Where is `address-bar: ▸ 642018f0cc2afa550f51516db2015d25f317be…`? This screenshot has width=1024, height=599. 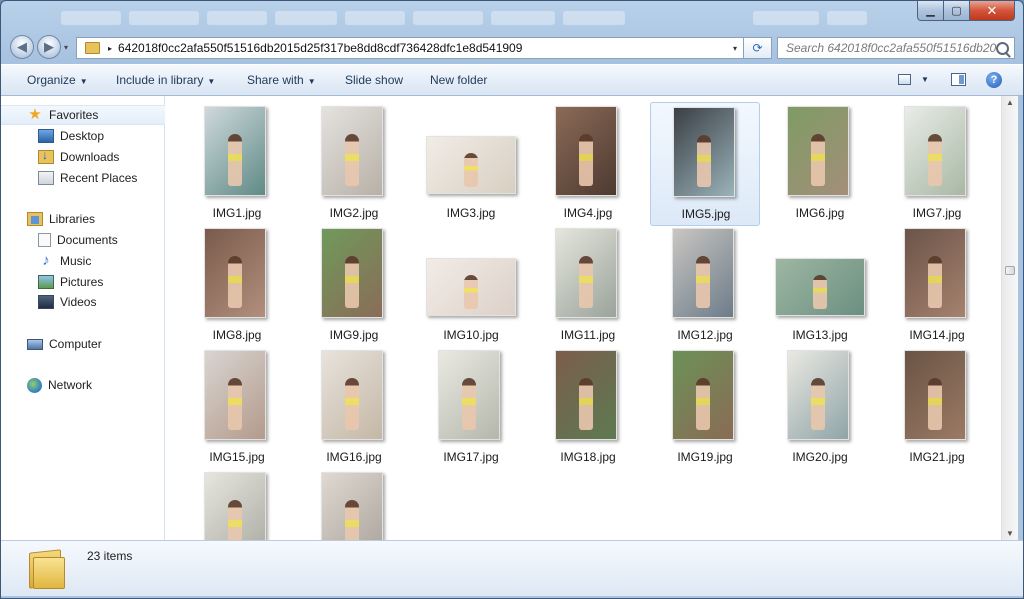
address-bar: ▸ 642018f0cc2afa550f51516db2015d25f317be… is located at coordinates (410, 48).